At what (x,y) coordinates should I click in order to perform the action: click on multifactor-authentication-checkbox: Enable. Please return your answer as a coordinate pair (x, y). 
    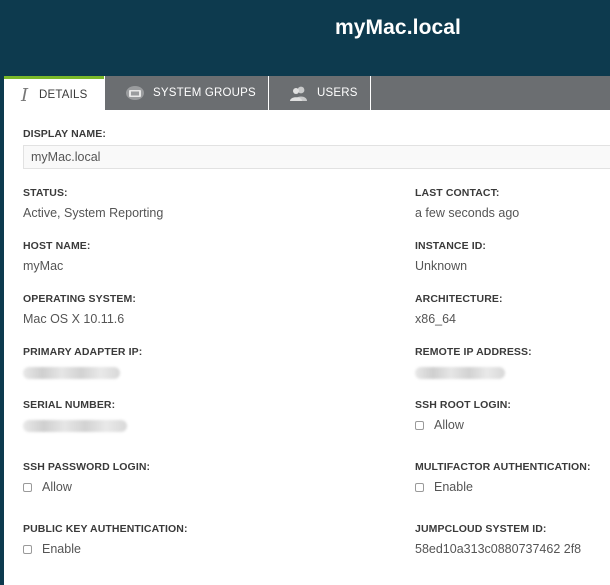
    Looking at the image, I should click on (444, 487).